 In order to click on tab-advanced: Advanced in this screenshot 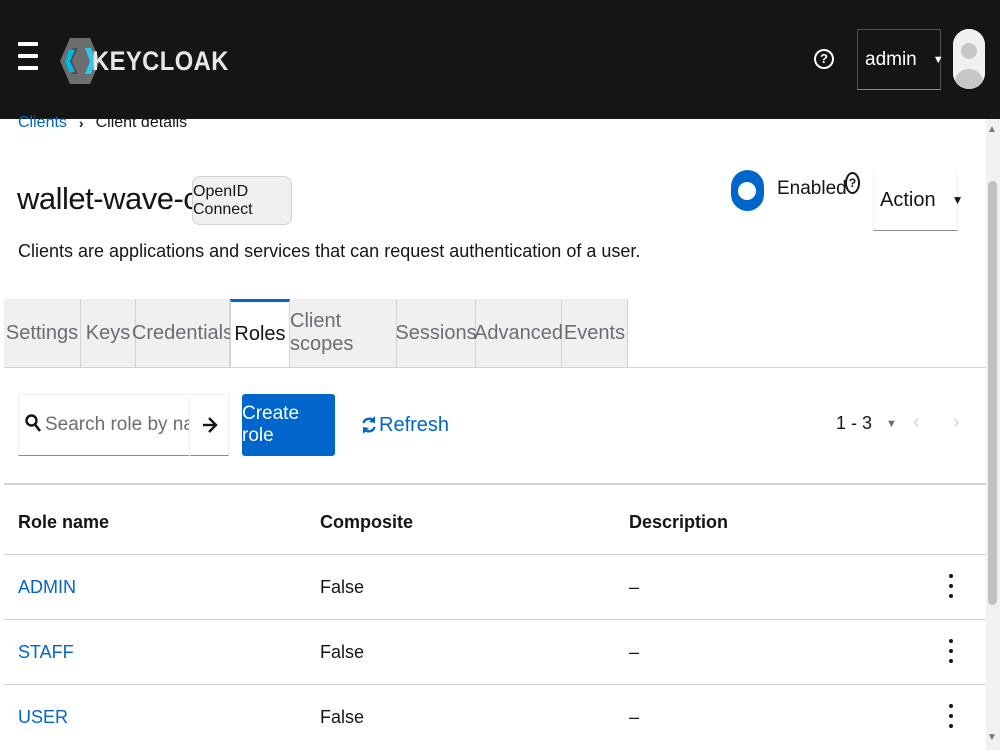, I will do `click(518, 333)`.